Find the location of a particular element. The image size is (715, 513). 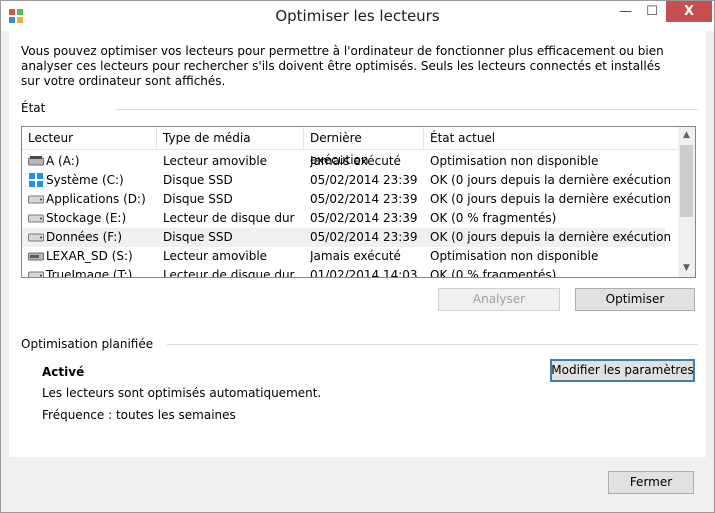

title-bar: Optimiser les lecteurs — ☐ X is located at coordinates (357, 16).